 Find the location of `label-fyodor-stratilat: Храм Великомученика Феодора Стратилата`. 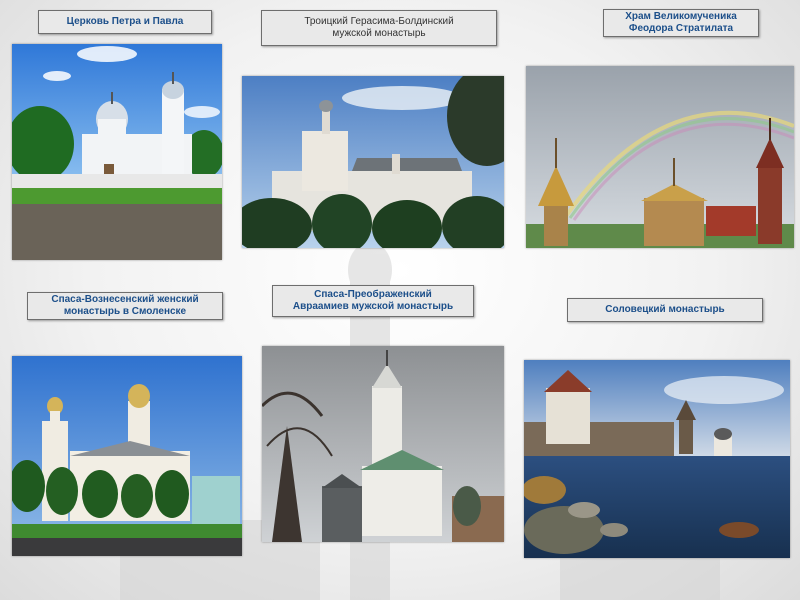

label-fyodor-stratilat: Храм Великомученика Феодора Стратилата is located at coordinates (681, 23).